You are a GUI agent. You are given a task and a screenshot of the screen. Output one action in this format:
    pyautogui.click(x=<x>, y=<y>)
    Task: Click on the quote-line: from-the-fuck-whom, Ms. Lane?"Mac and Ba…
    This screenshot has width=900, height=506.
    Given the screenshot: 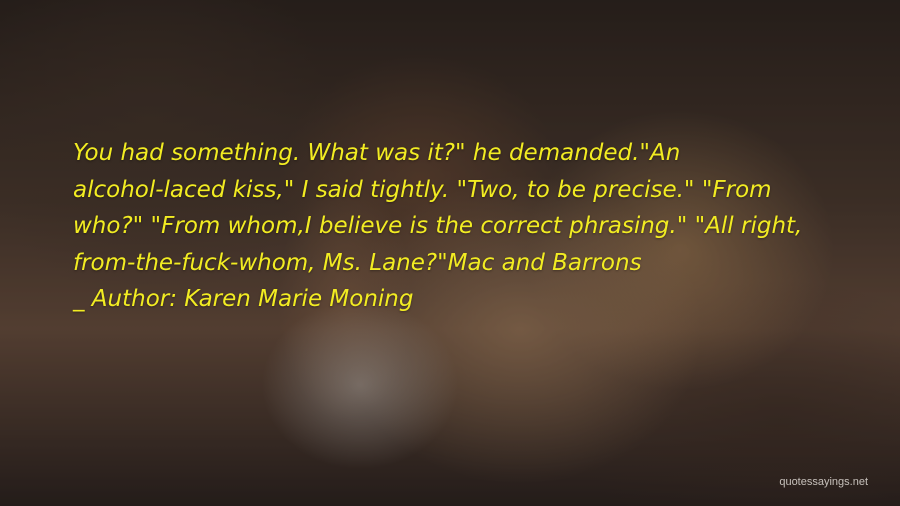 What is the action you would take?
    pyautogui.click(x=357, y=262)
    